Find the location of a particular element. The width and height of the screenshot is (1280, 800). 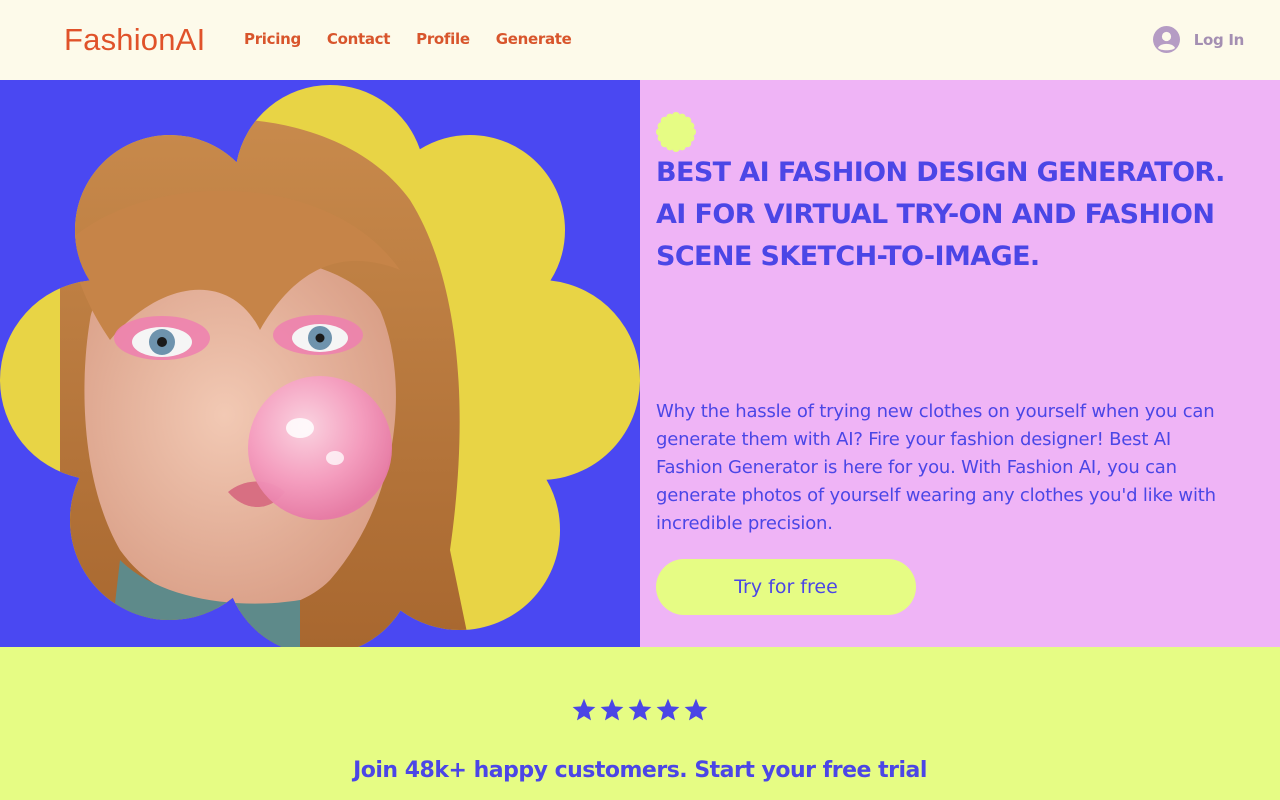

nav-link-generate: Generate is located at coordinates (534, 39).